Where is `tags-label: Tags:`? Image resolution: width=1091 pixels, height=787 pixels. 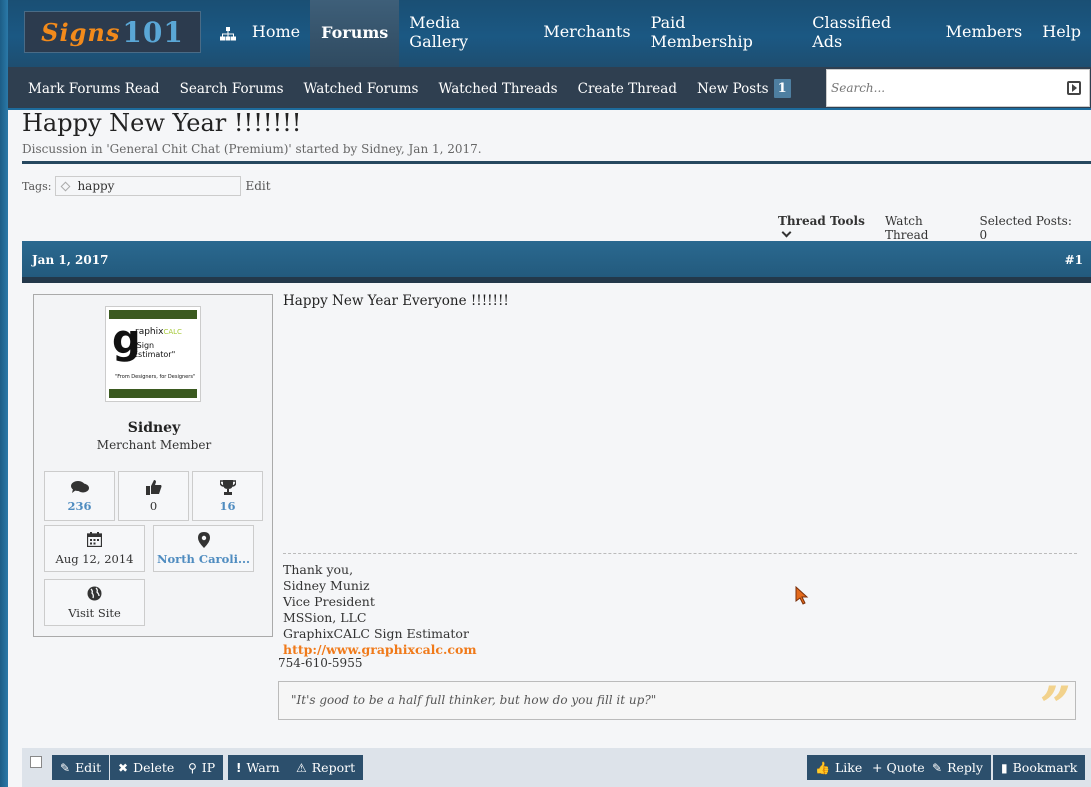
tags-label: Tags: is located at coordinates (37, 186).